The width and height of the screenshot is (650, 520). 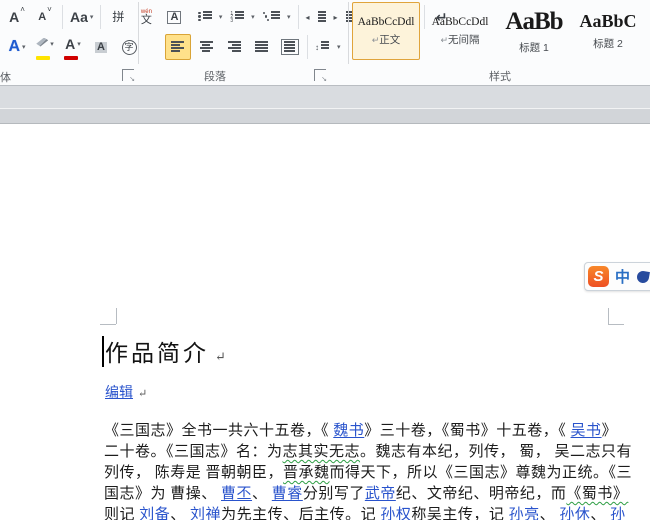 I want to click on align-center-button, so click(x=206, y=47).